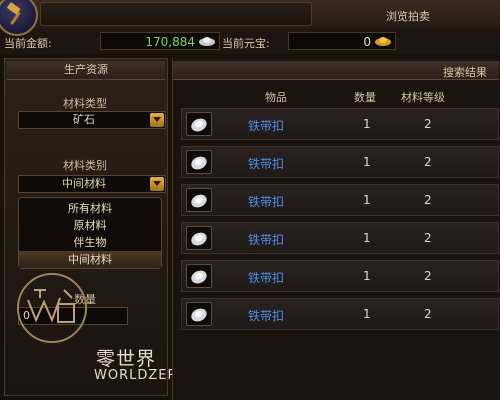 Image resolution: width=500 pixels, height=400 pixels. I want to click on window-title: 浏览拍卖, so click(408, 16).